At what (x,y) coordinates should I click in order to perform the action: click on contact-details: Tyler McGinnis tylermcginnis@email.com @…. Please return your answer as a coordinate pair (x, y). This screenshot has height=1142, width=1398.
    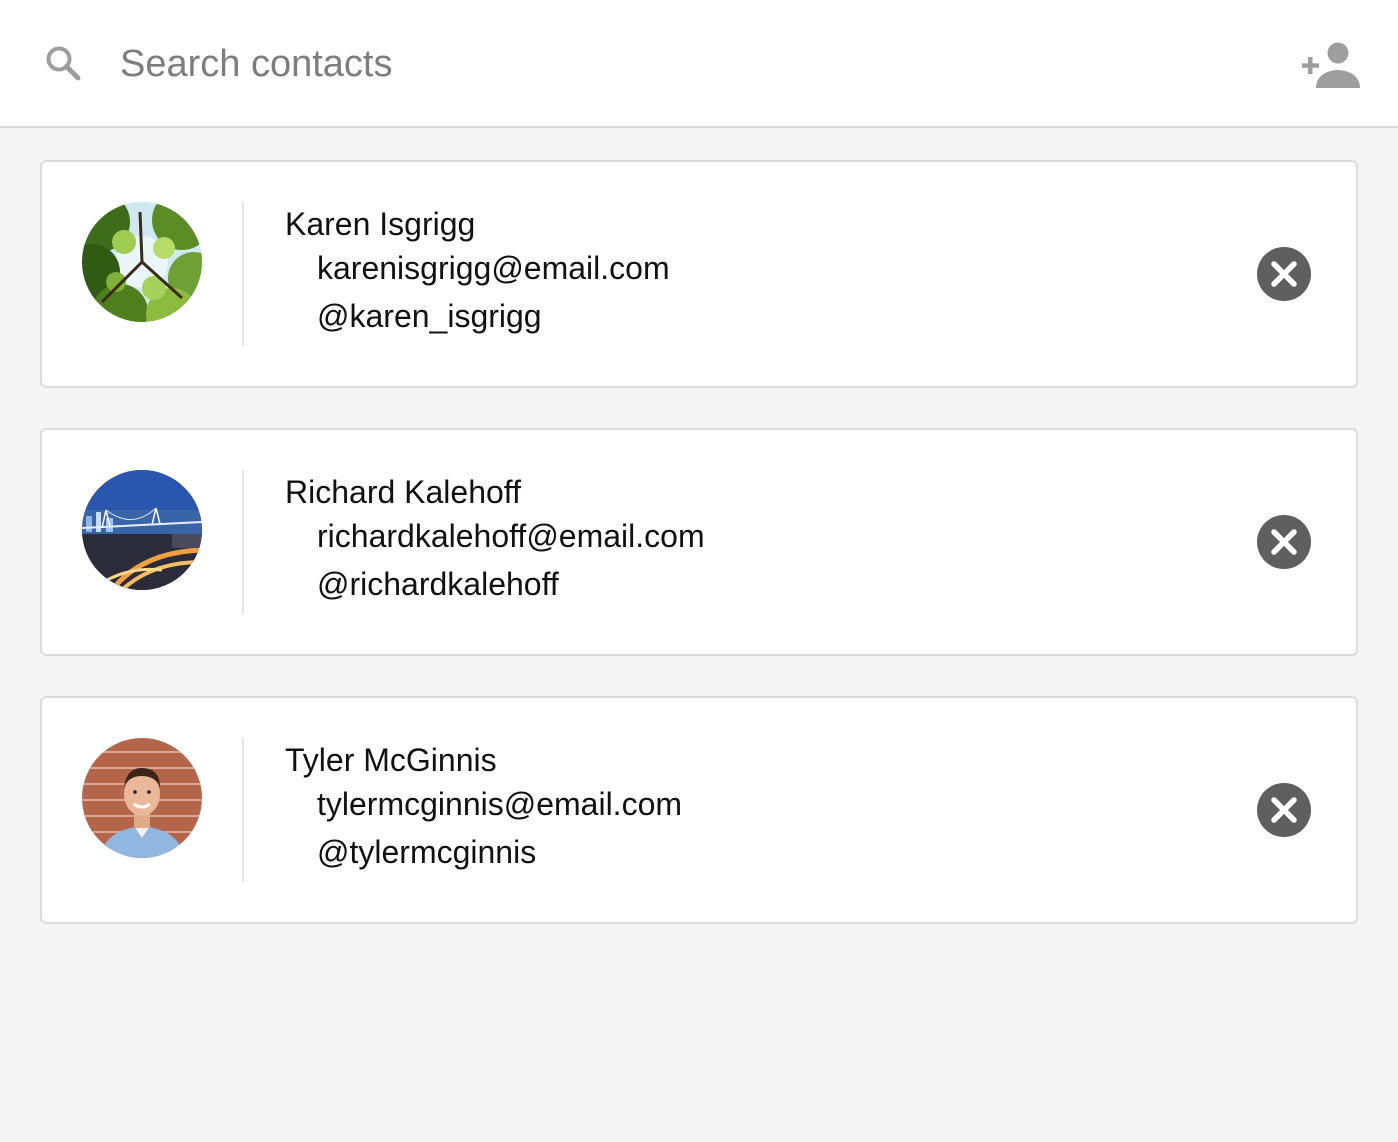
    Looking at the image, I should click on (483, 810).